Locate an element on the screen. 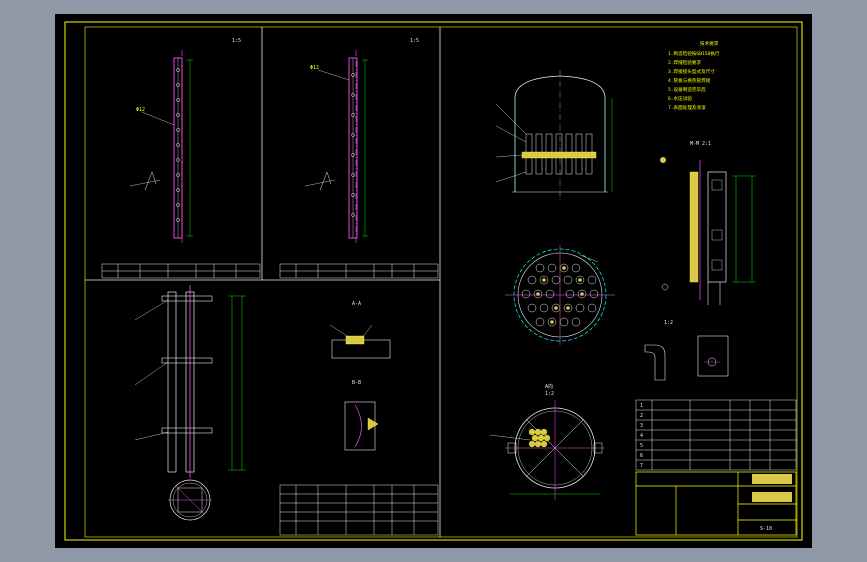 Image resolution: width=867 pixels, height=562 pixels. title-row-number: 3 is located at coordinates (641, 426).